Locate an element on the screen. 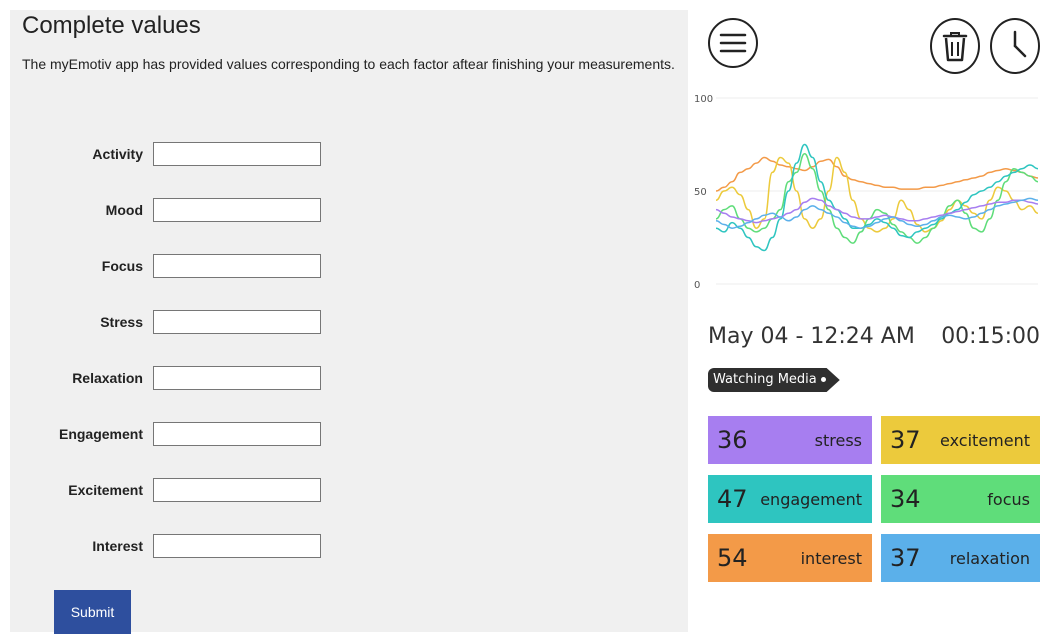 The width and height of the screenshot is (1042, 634). field-row-focus: Focus is located at coordinates (210, 267).